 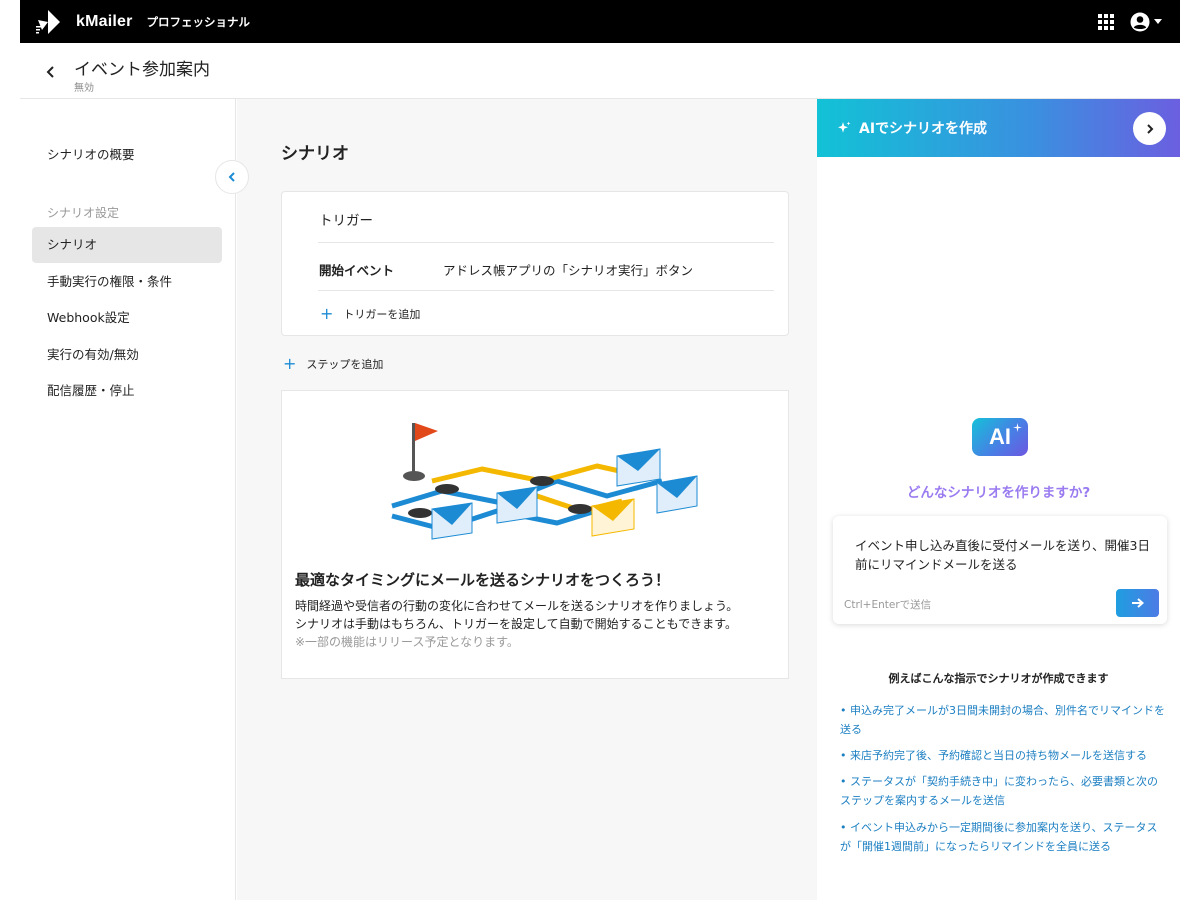 I want to click on apps-grid-icon, so click(x=1106, y=21).